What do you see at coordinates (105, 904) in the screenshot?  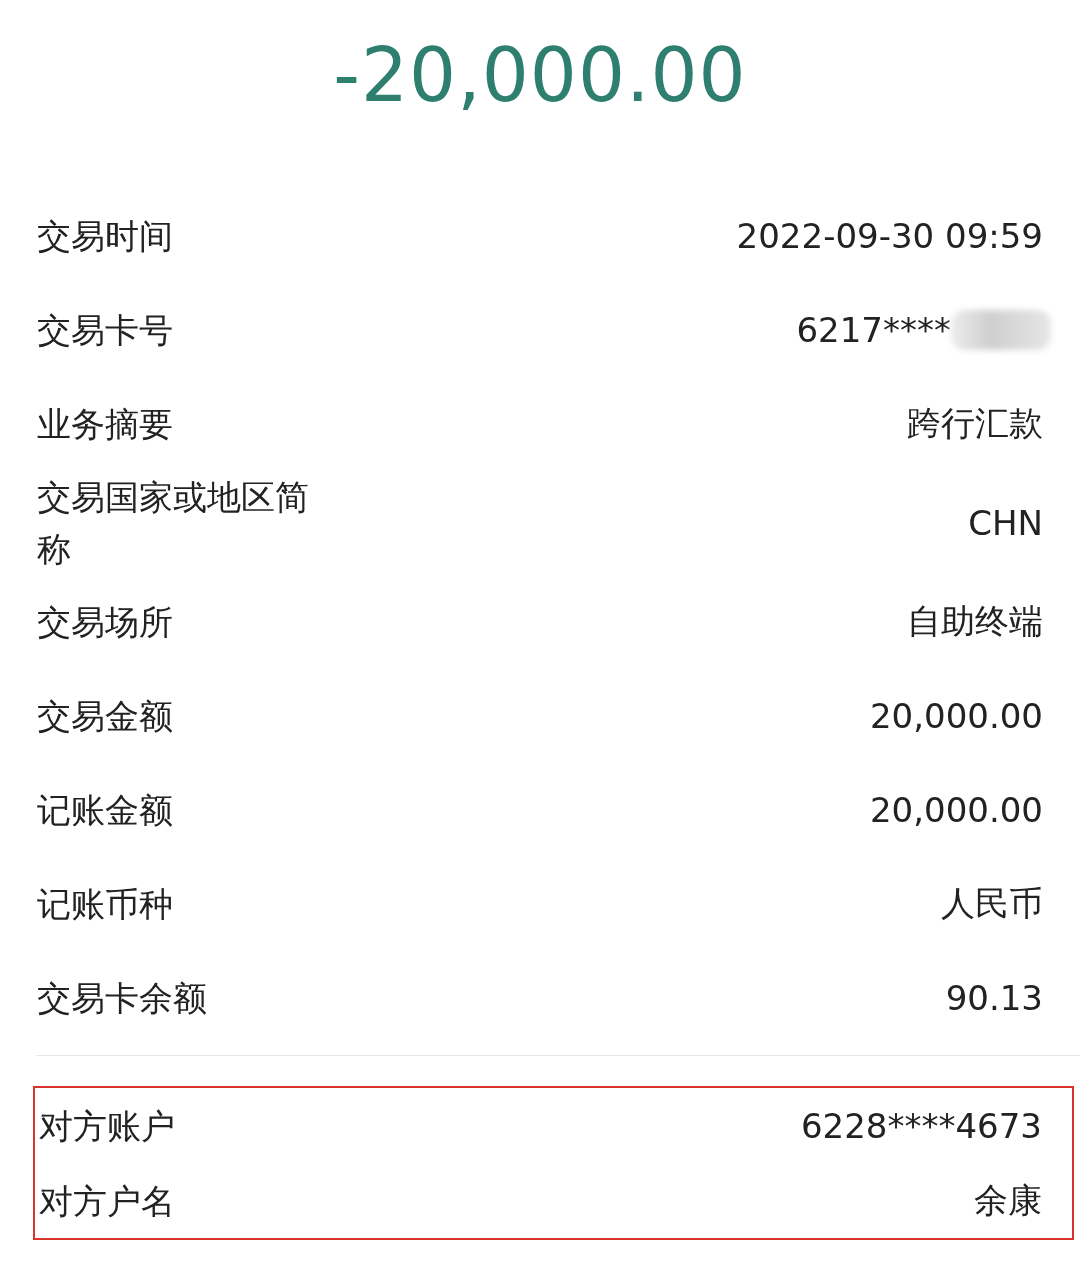 I see `field-label: 记账币种` at bounding box center [105, 904].